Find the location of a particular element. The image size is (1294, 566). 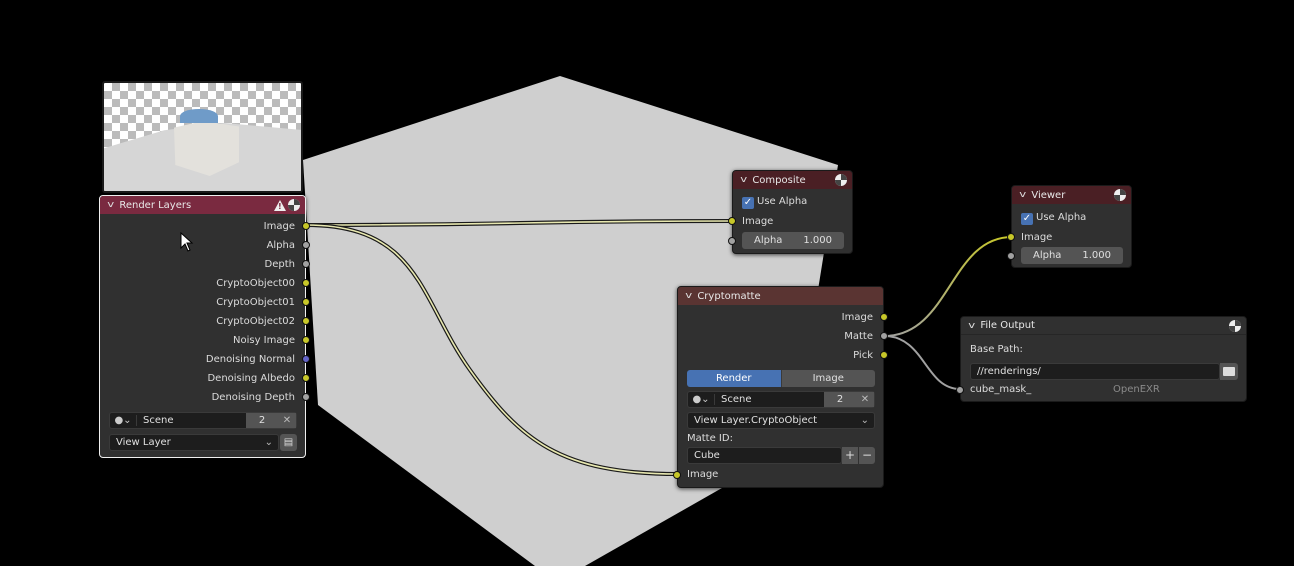

node-title: File Output is located at coordinates (1007, 325).